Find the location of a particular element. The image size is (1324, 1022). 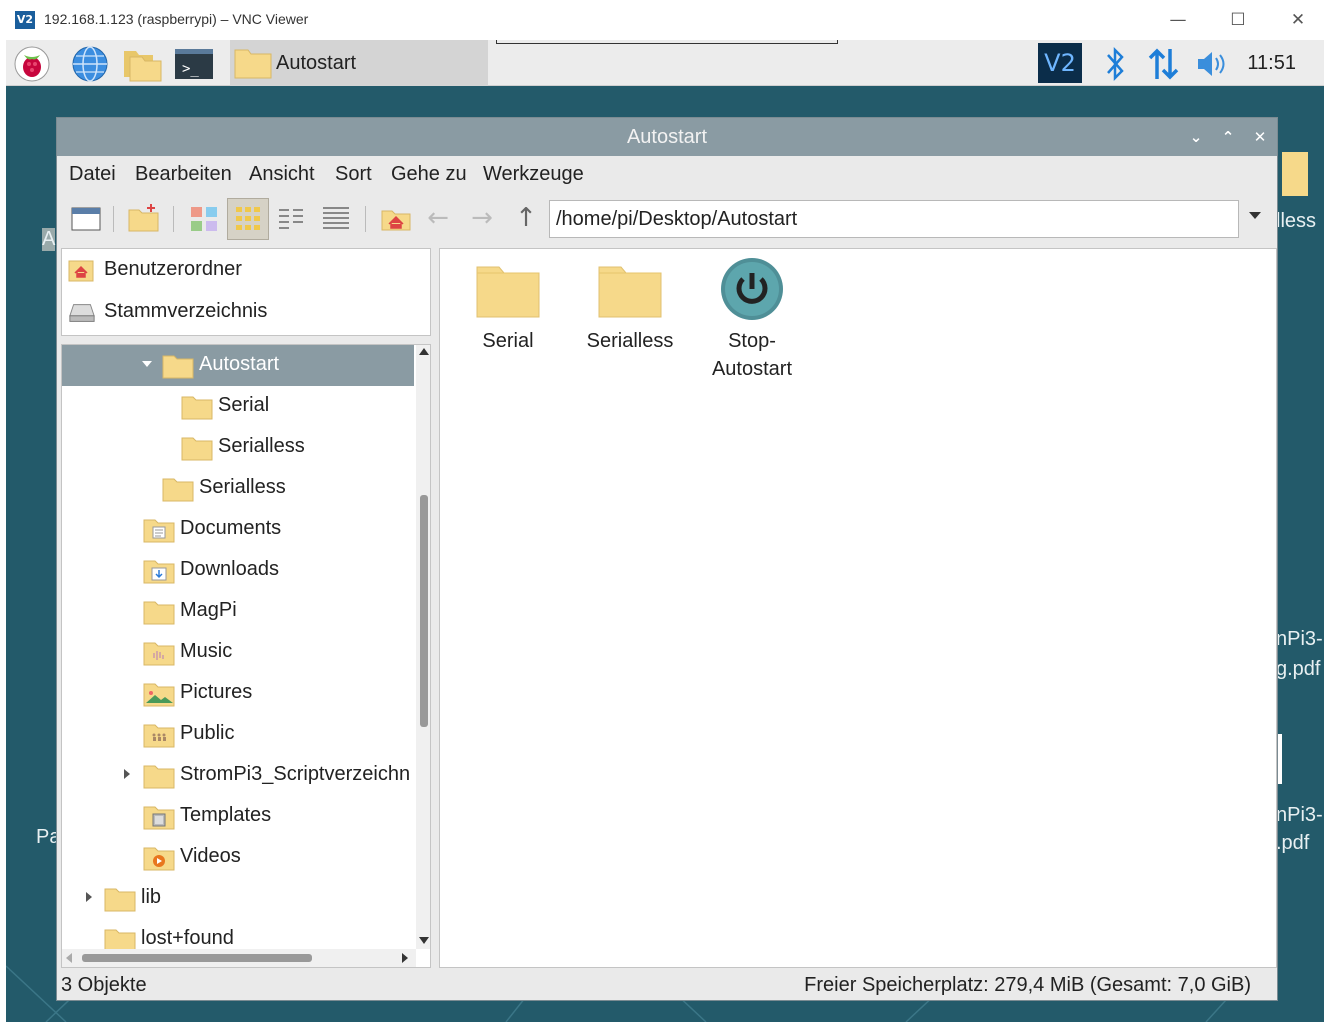

desktop-folder-icon is located at coordinates (1295, 174).